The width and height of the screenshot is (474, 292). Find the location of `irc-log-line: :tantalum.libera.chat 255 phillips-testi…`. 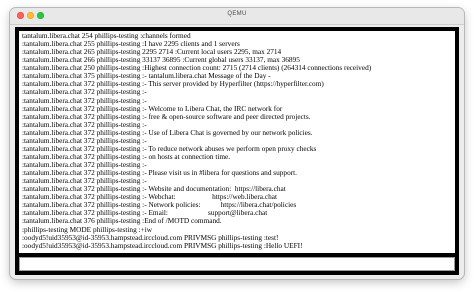

irc-log-line: :tantalum.libera.chat 255 phillips-testi… is located at coordinates (131, 44).